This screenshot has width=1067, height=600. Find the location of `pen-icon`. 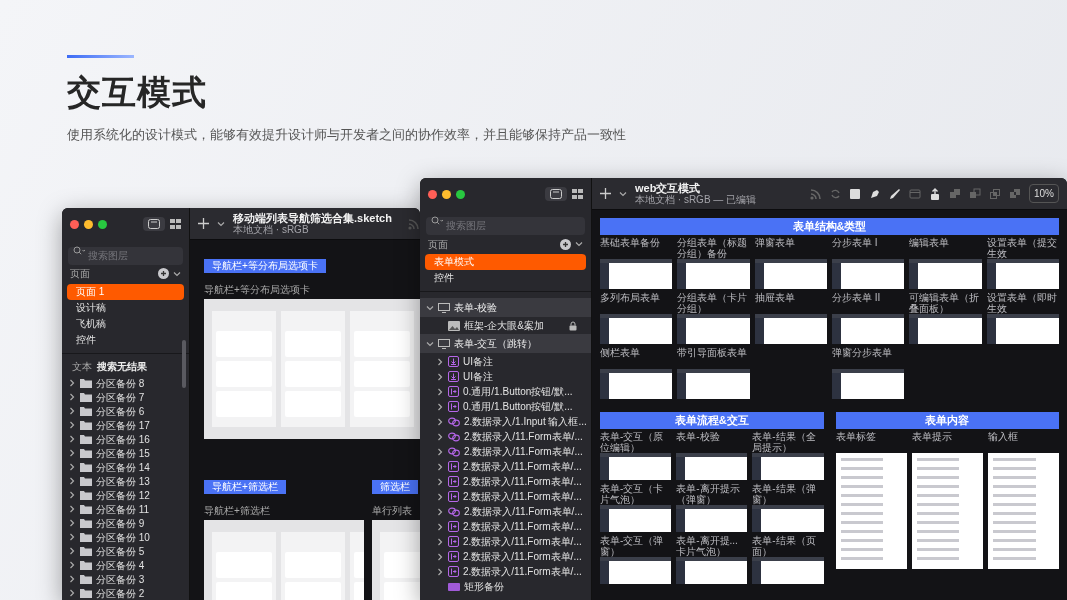

pen-icon is located at coordinates (875, 193).